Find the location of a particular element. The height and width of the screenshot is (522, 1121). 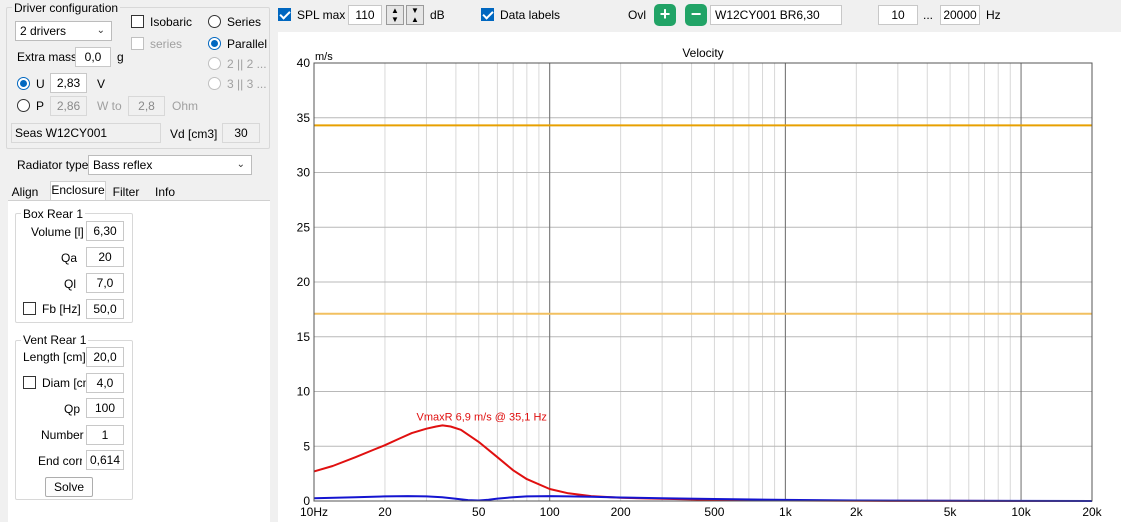

overlay-add-button: + is located at coordinates (665, 15).